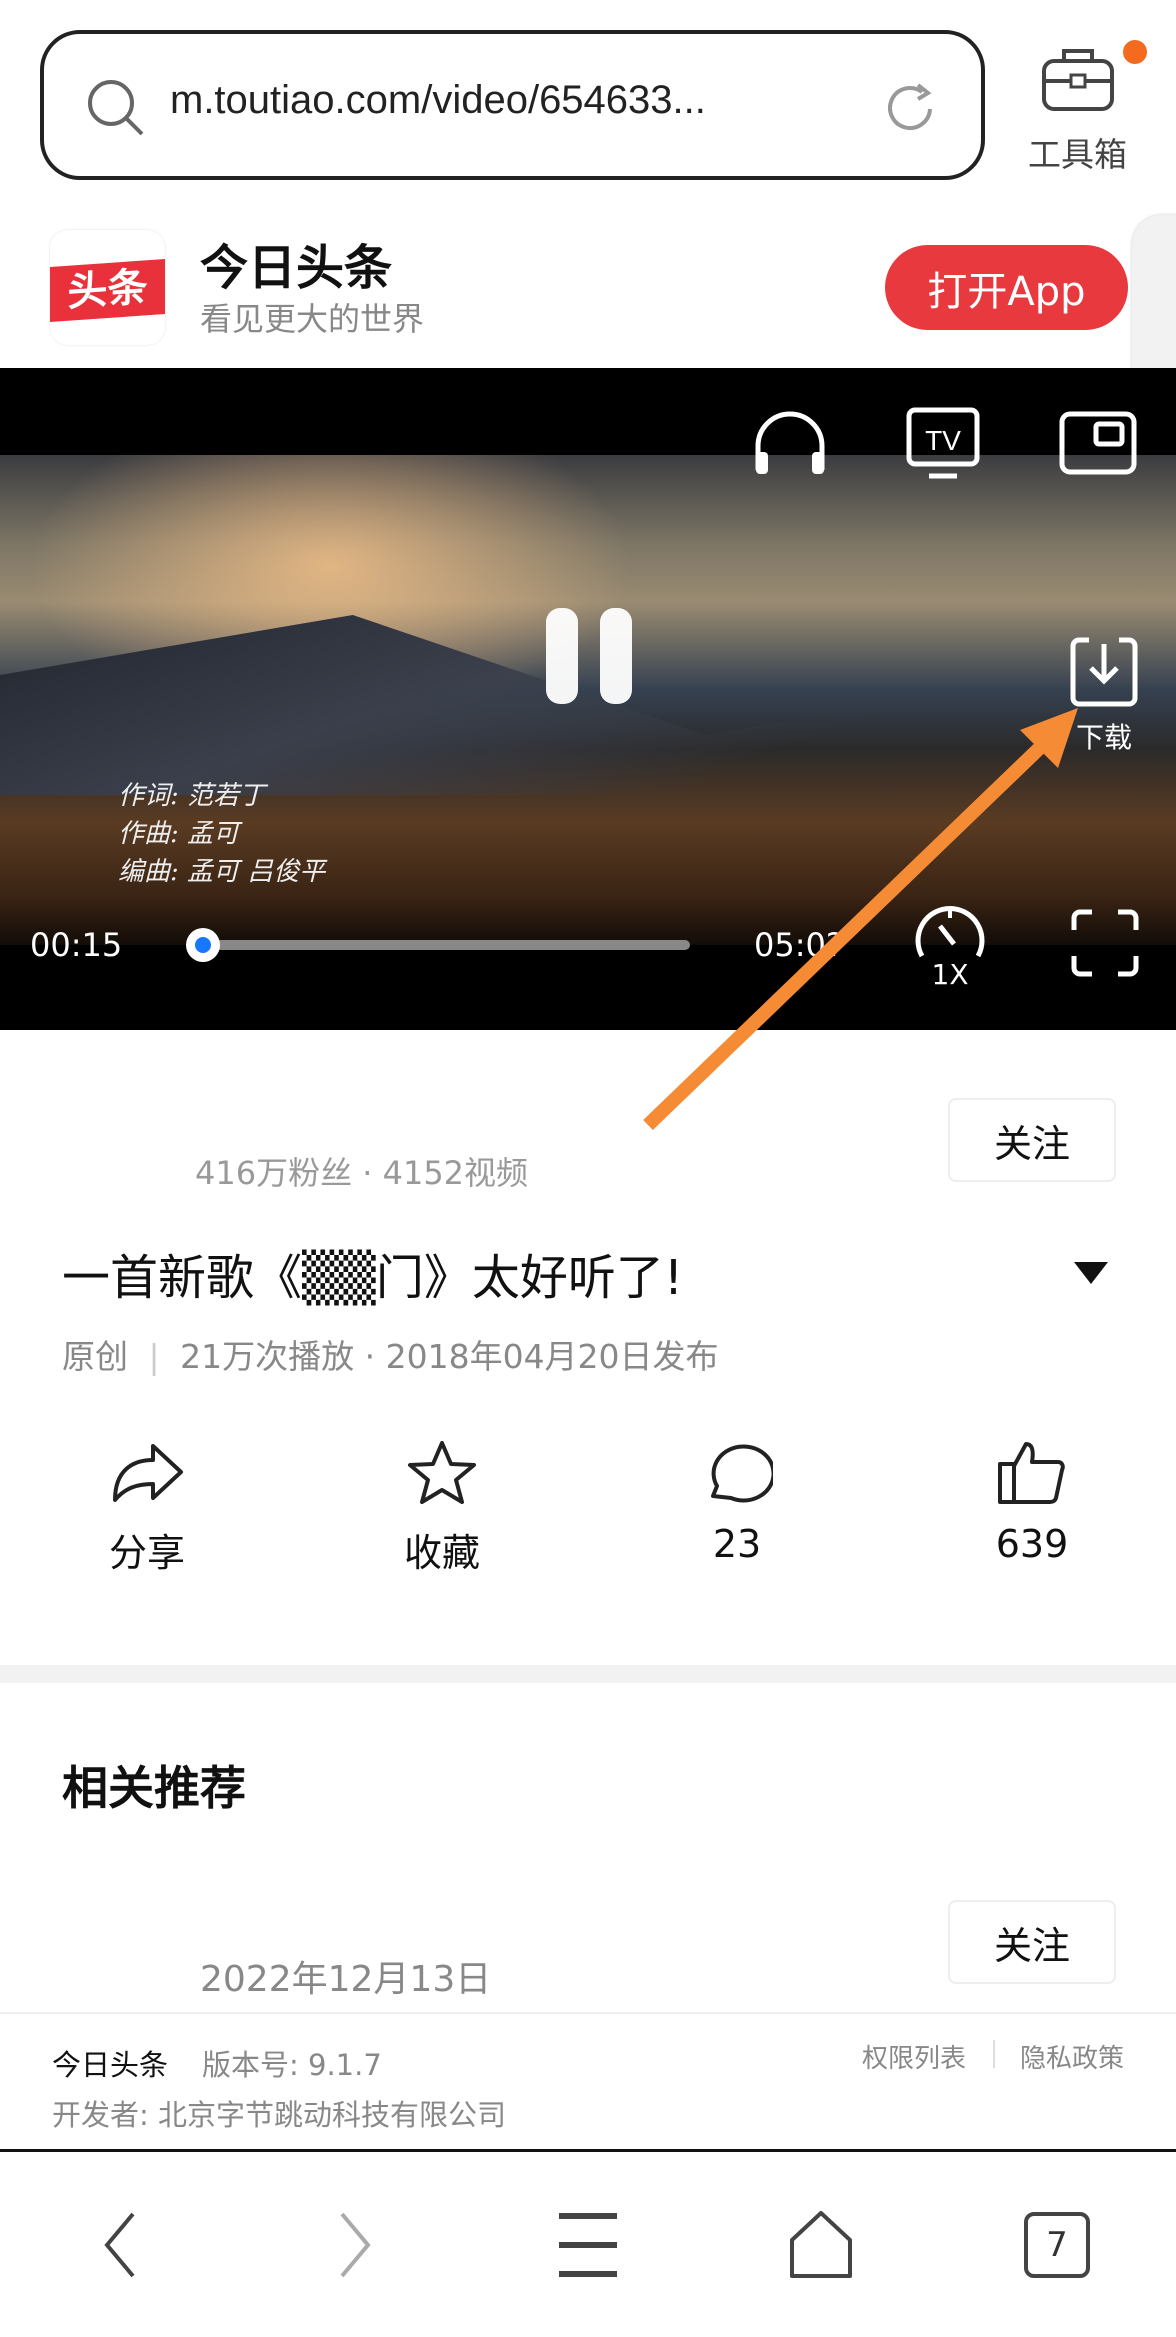 The height and width of the screenshot is (2337, 1176). I want to click on views-date: 21万次播放 · 2018年04月20日发布, so click(449, 1356).